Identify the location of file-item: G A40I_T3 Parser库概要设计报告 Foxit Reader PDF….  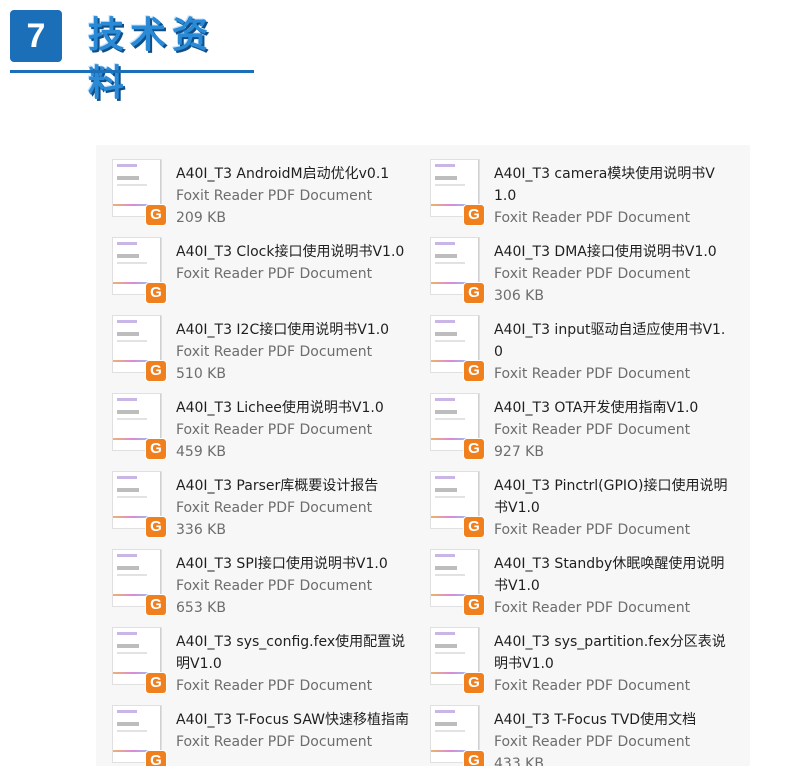
(254, 499).